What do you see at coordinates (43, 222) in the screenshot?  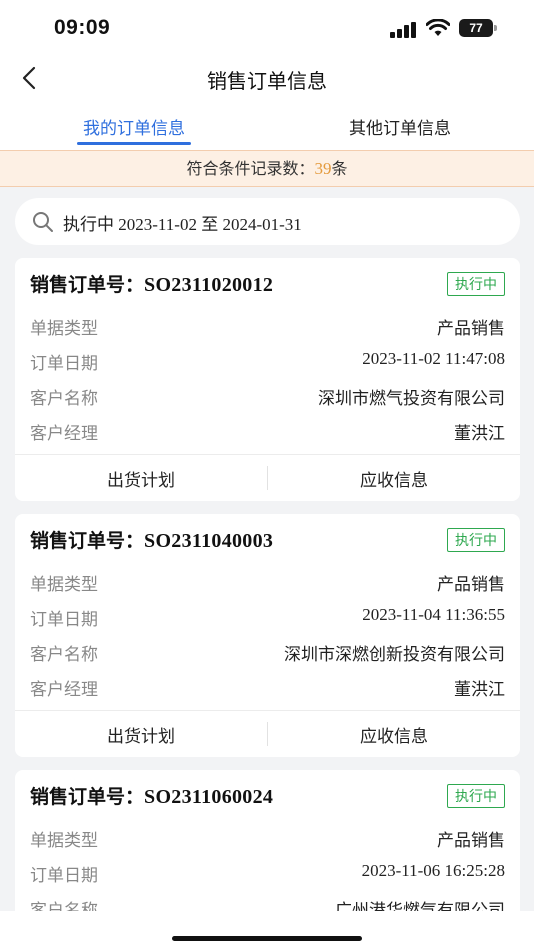 I see `search-icon` at bounding box center [43, 222].